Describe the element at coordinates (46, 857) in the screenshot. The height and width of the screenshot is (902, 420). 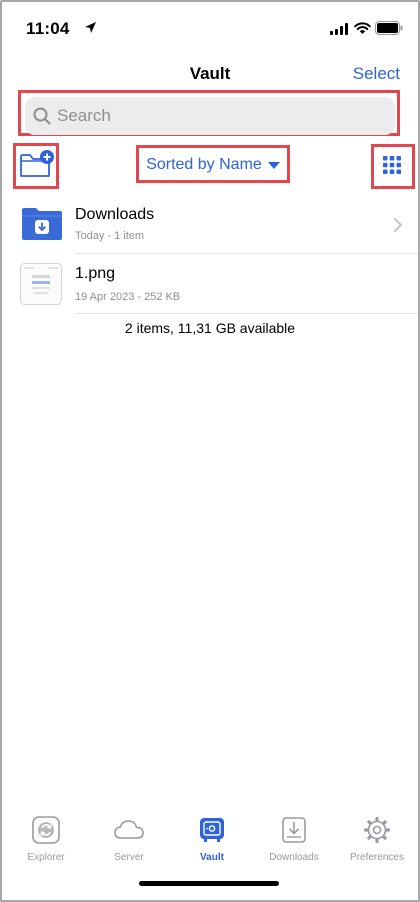
I see `tab-label: Explorer` at that location.